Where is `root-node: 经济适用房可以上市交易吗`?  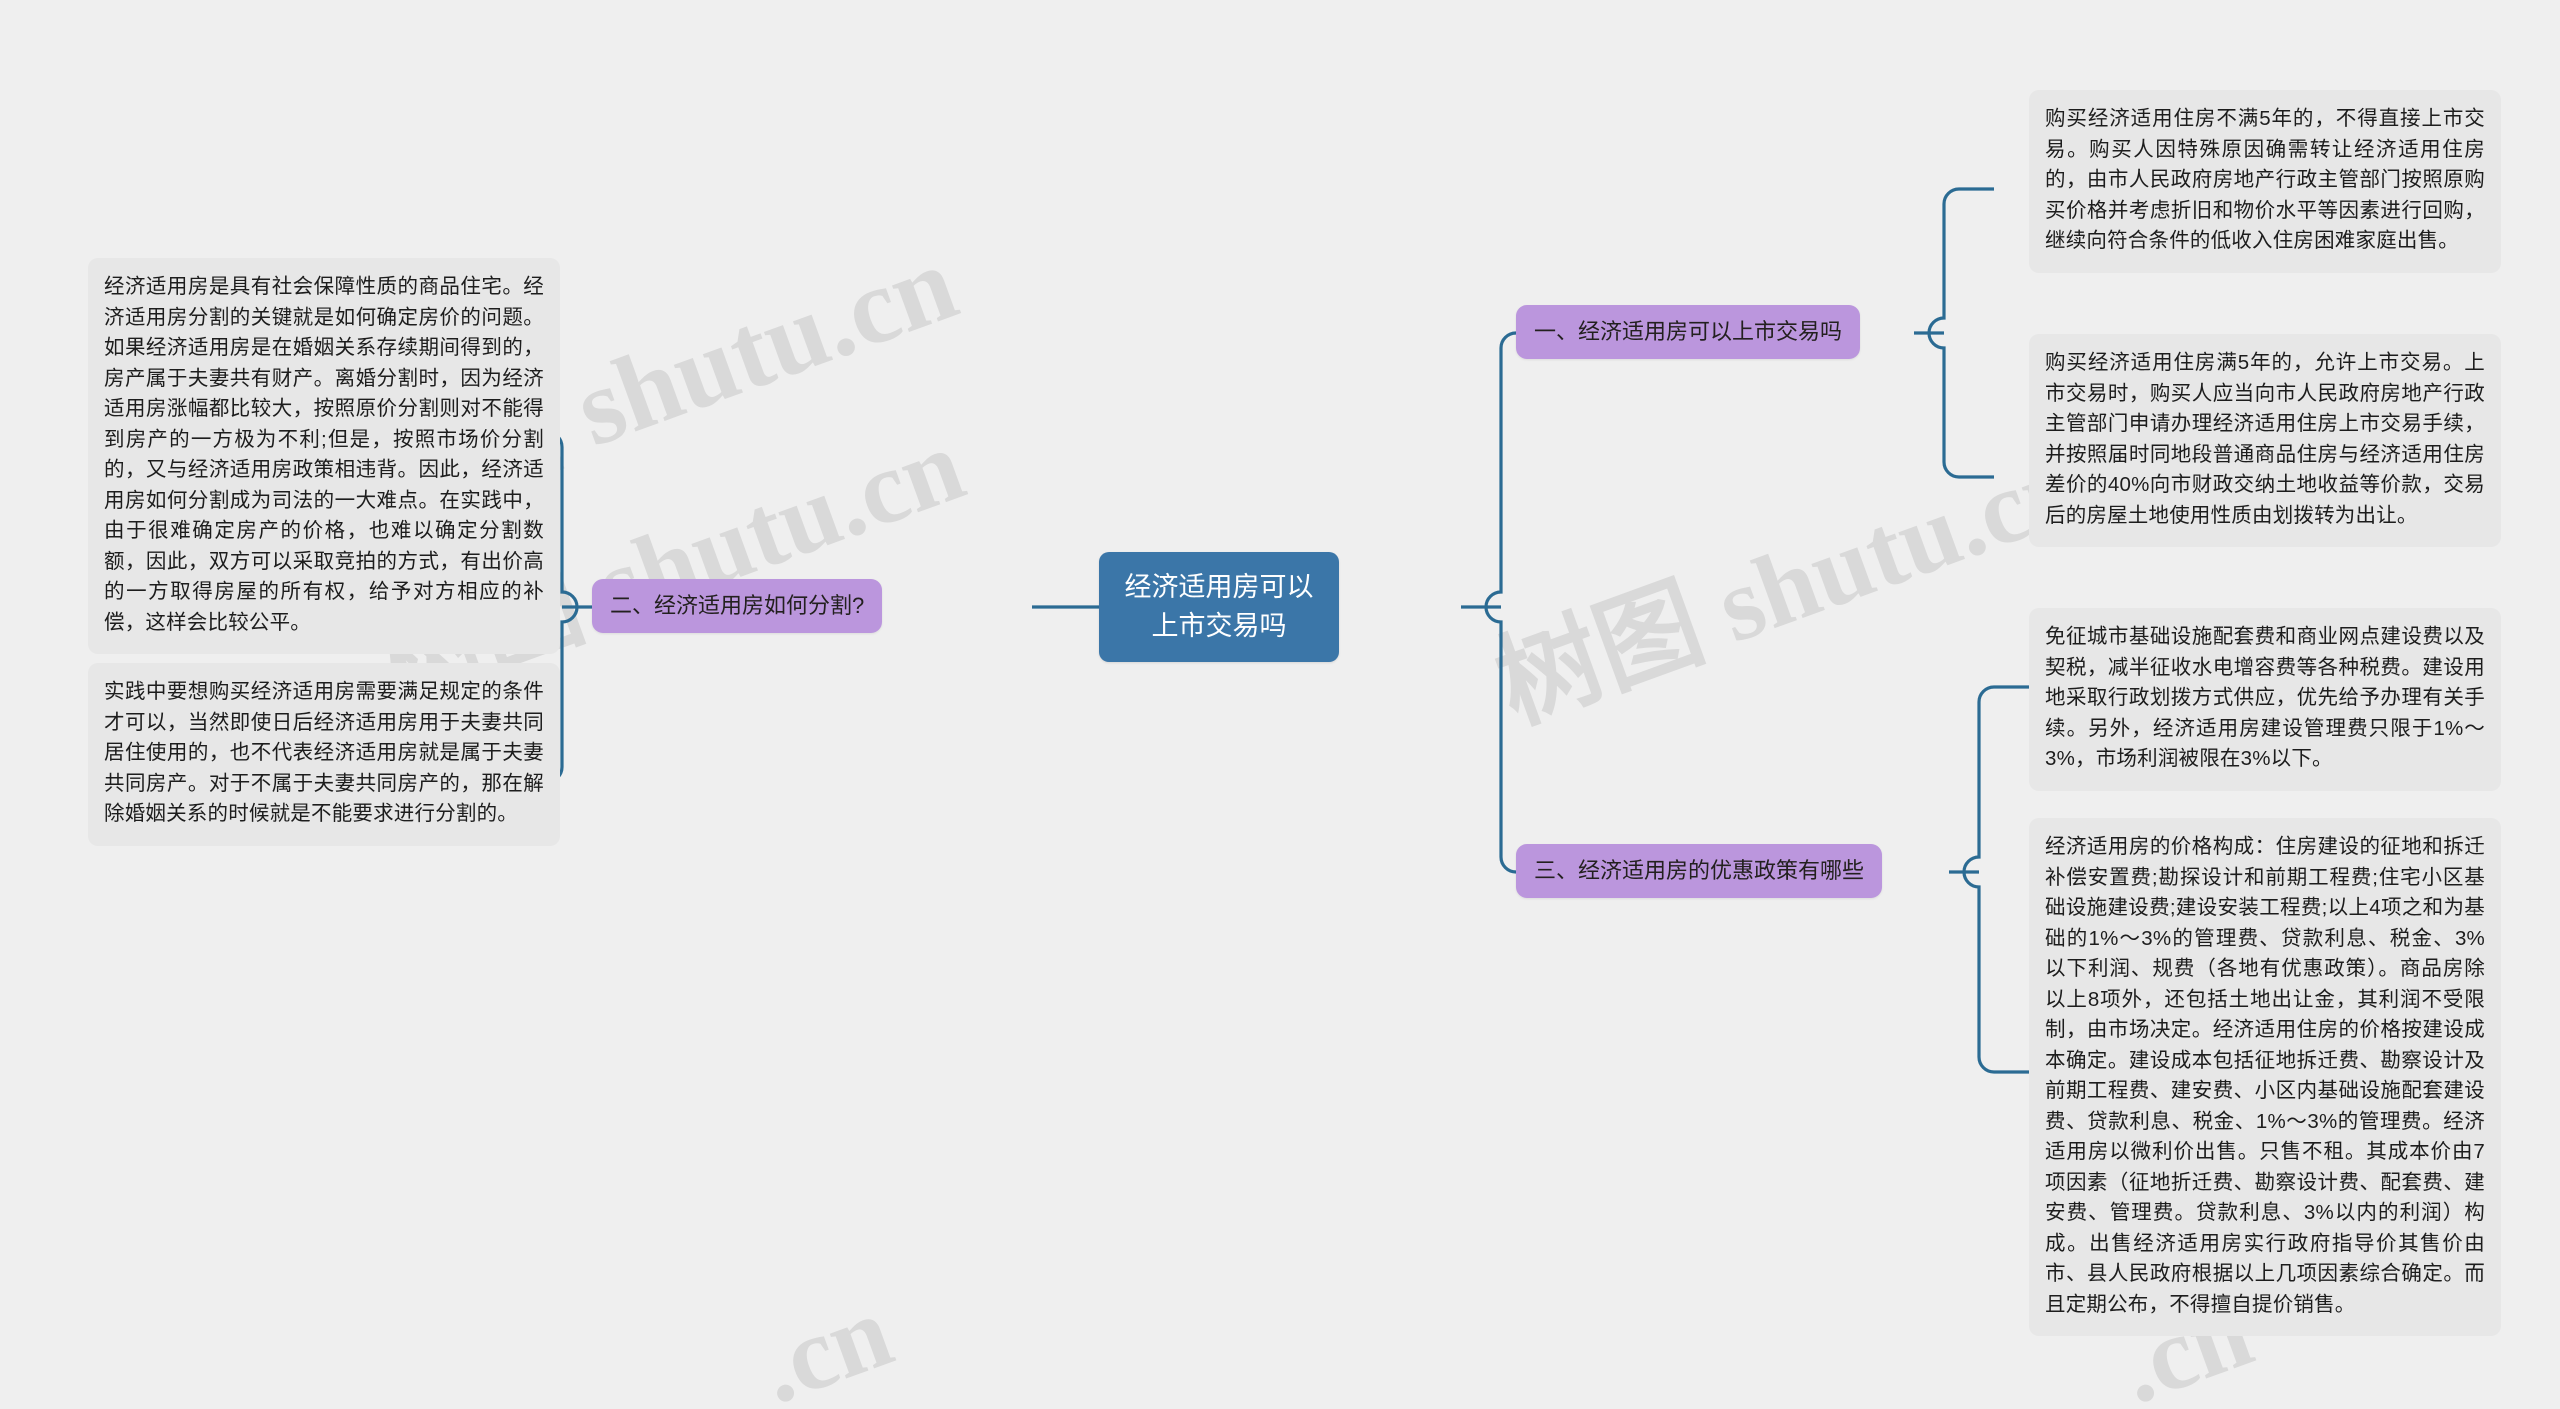 root-node: 经济适用房可以上市交易吗 is located at coordinates (1219, 607).